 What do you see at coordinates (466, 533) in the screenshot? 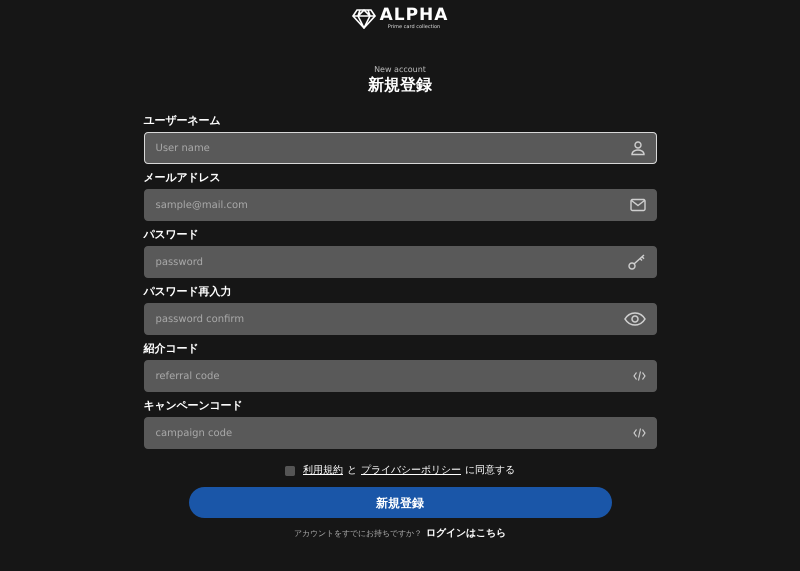
I see `login-link: ログインはこちら` at bounding box center [466, 533].